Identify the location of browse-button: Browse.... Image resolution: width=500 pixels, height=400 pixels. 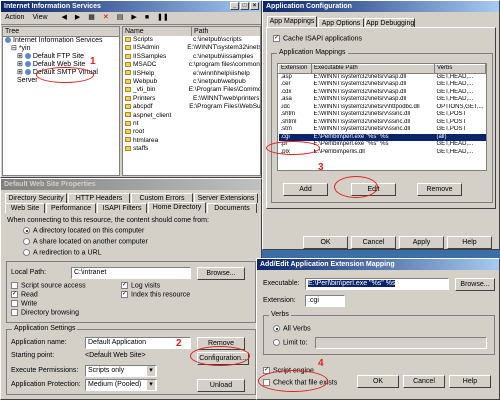
(221, 273).